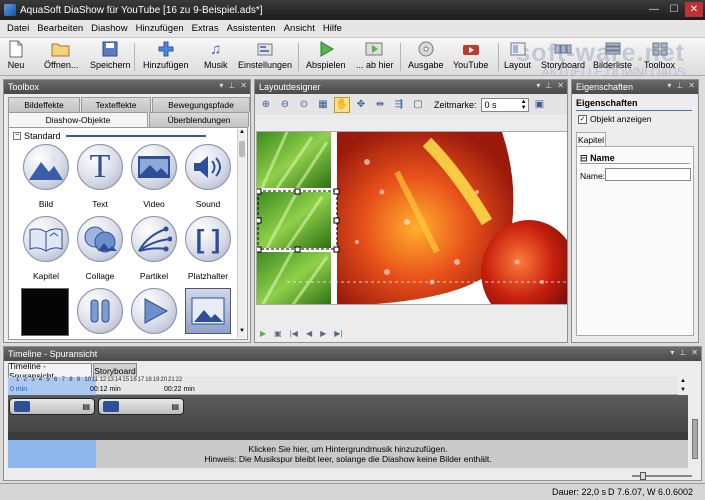  Describe the element at coordinates (199, 119) in the screenshot. I see `tab-ueberblendungen: Überblendungen` at that location.